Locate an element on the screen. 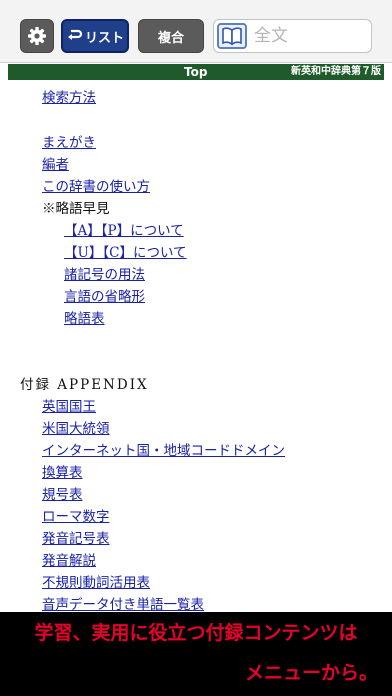  appendix-item: 換算表 is located at coordinates (62, 473).